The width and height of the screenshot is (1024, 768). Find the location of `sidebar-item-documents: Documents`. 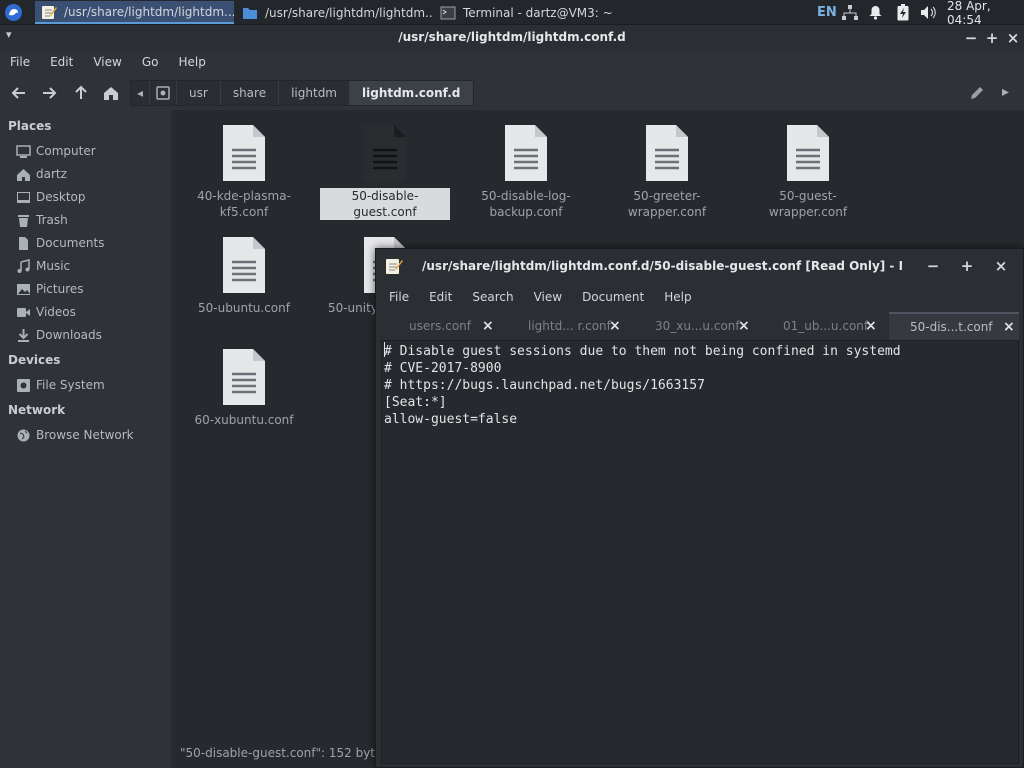

sidebar-item-documents: Documents is located at coordinates (60, 243).